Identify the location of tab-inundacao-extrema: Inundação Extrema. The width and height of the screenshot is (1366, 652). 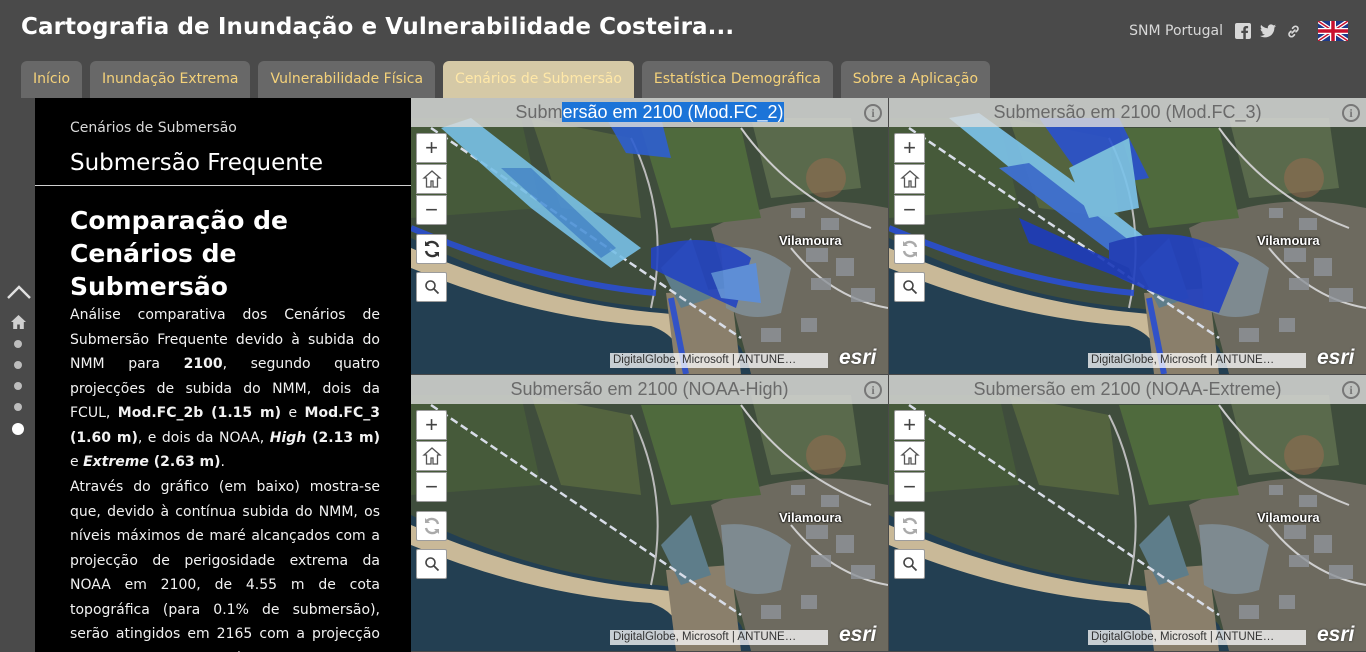
(170, 79).